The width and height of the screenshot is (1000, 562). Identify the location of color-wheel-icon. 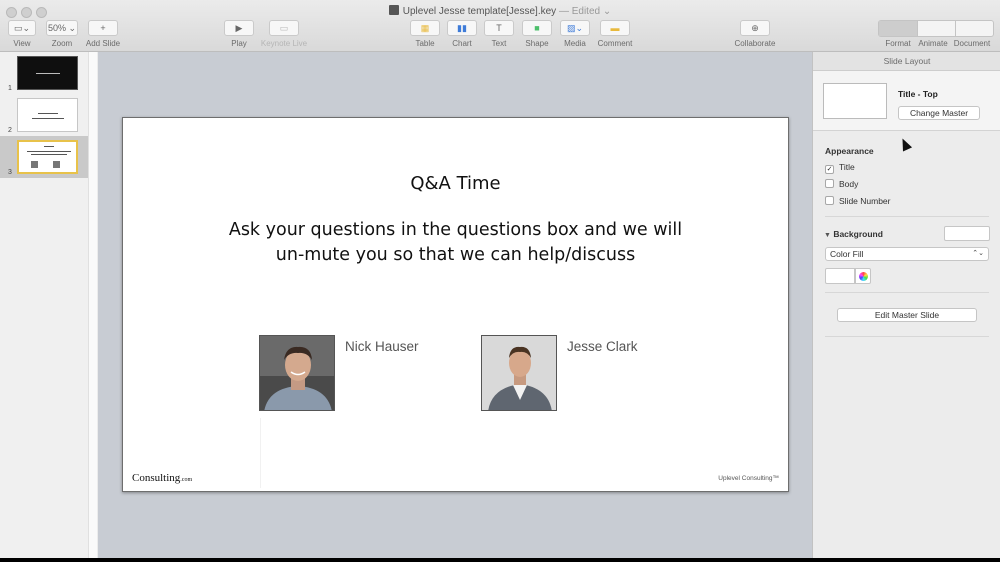
(863, 276).